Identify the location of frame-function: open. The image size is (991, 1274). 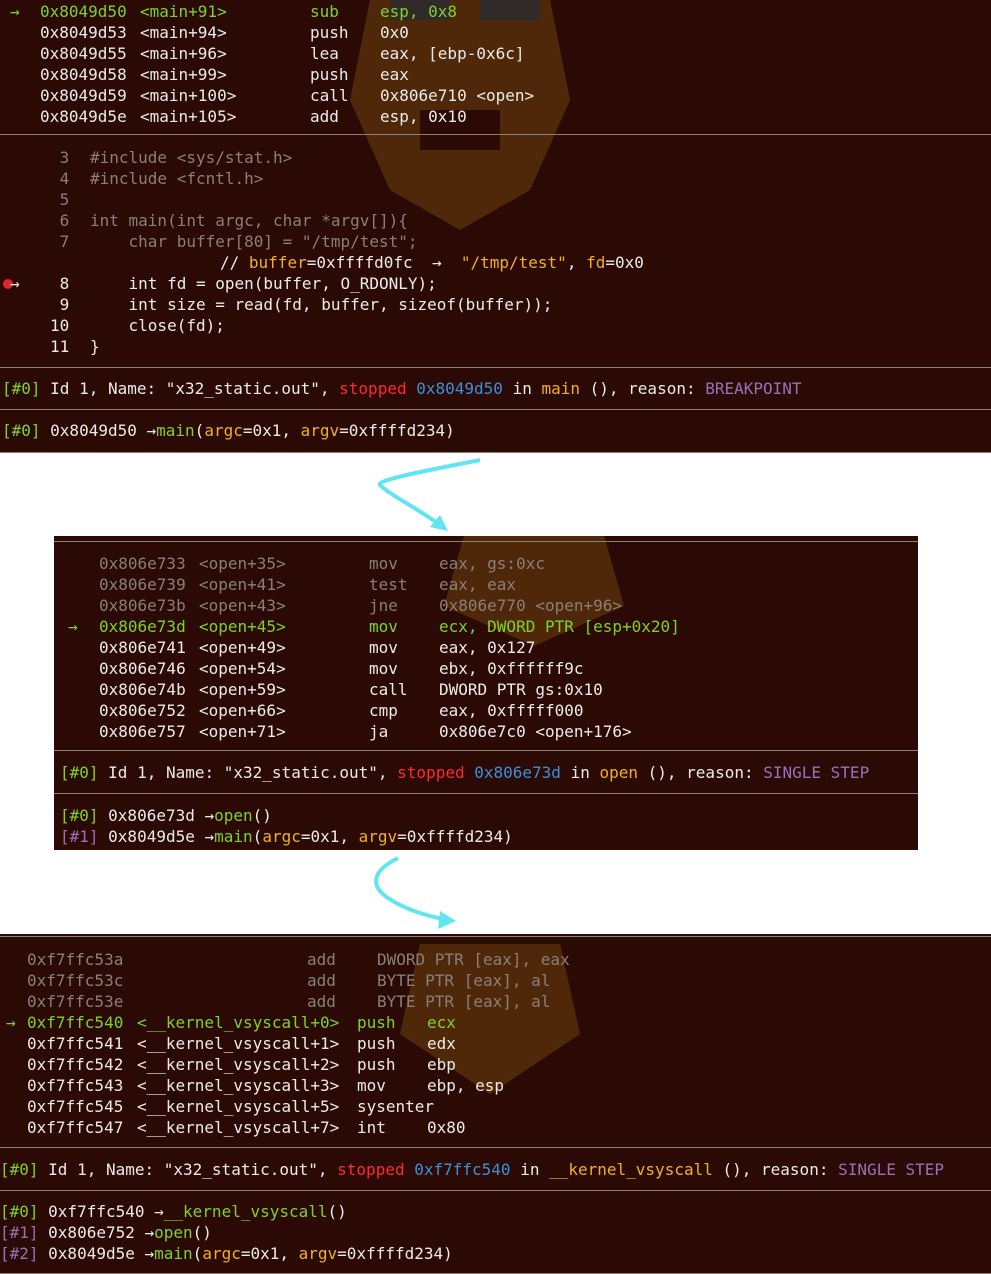
(173, 1232).